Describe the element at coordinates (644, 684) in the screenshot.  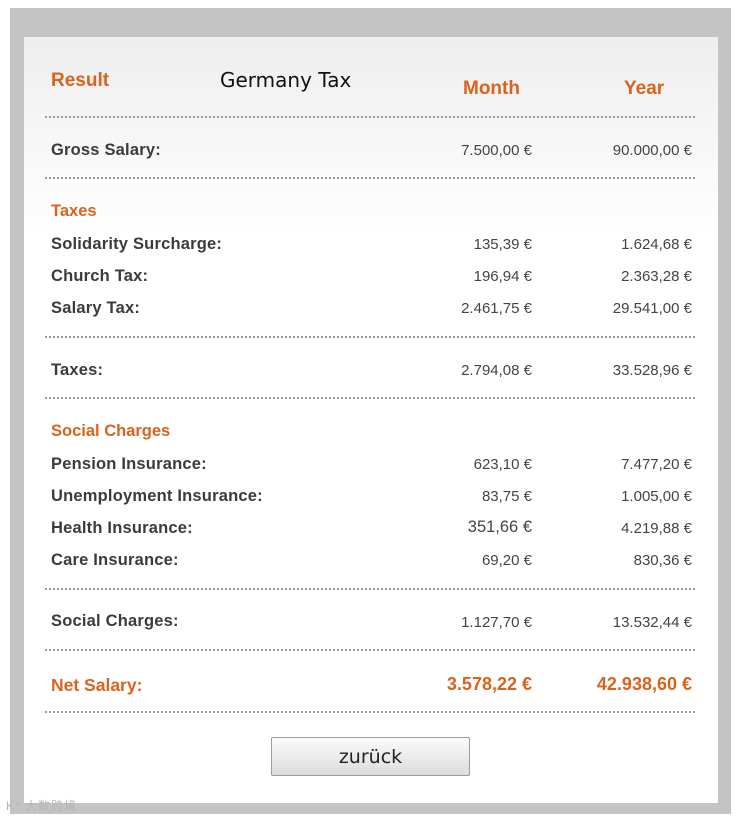
I see `net-salary-year: 42.938,60 €` at that location.